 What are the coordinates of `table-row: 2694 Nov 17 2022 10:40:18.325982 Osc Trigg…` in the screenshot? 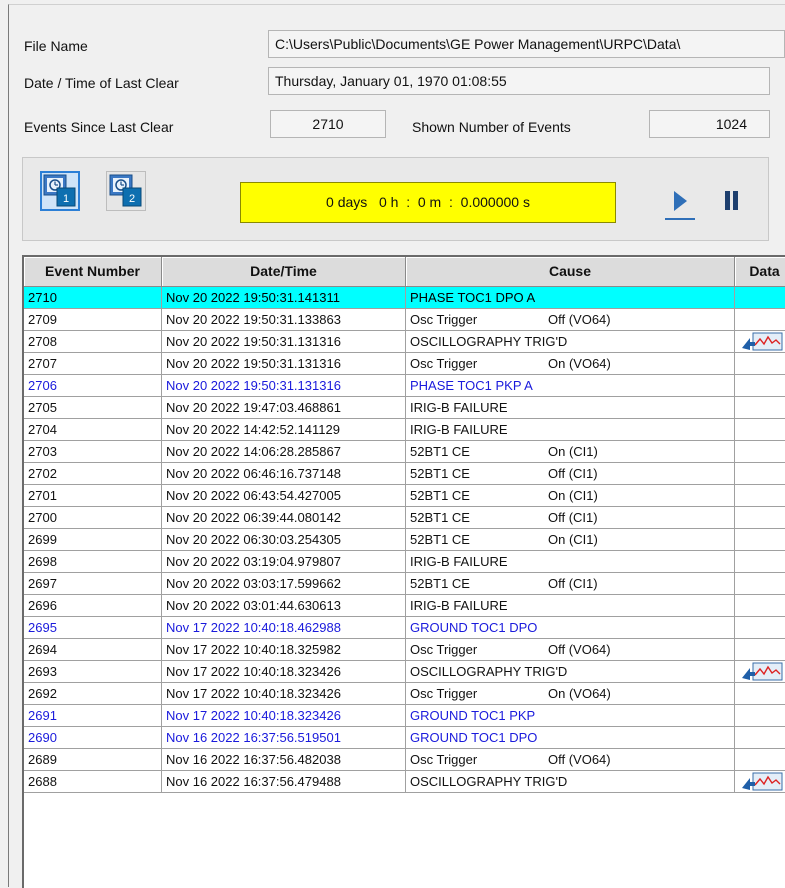 It's located at (404, 650).